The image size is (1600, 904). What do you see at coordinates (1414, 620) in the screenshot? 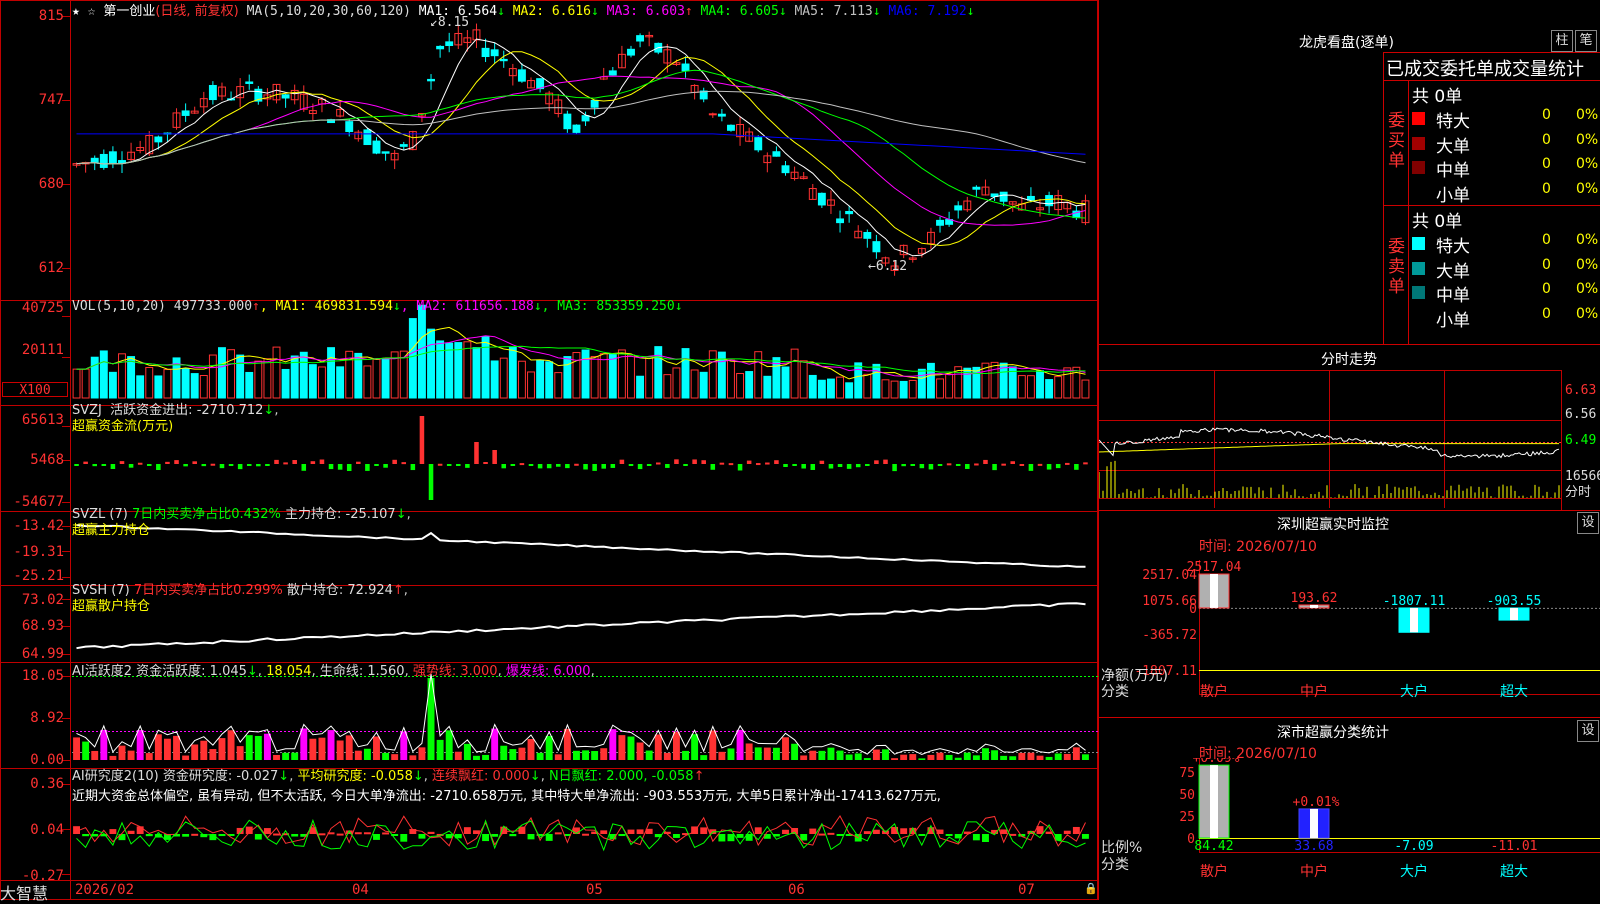
I see `monitor-bar-highlight` at bounding box center [1414, 620].